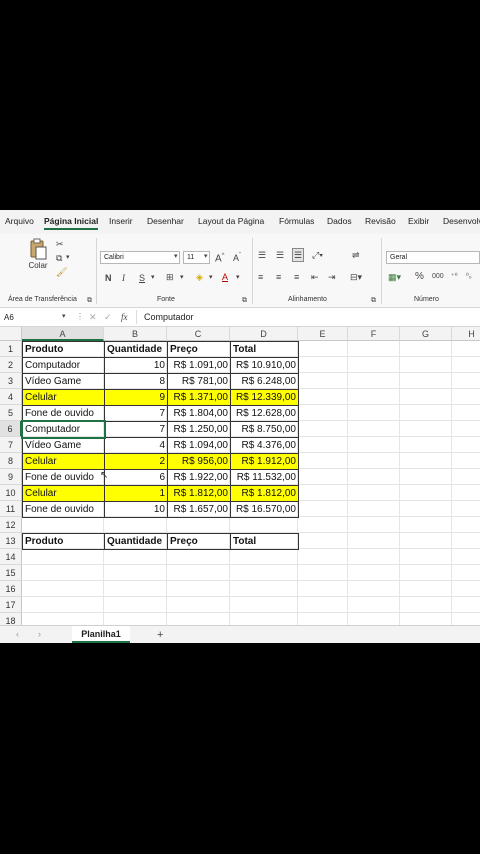  Describe the element at coordinates (136, 541) in the screenshot. I see `criteria-header-cell: Quantidade` at that location.